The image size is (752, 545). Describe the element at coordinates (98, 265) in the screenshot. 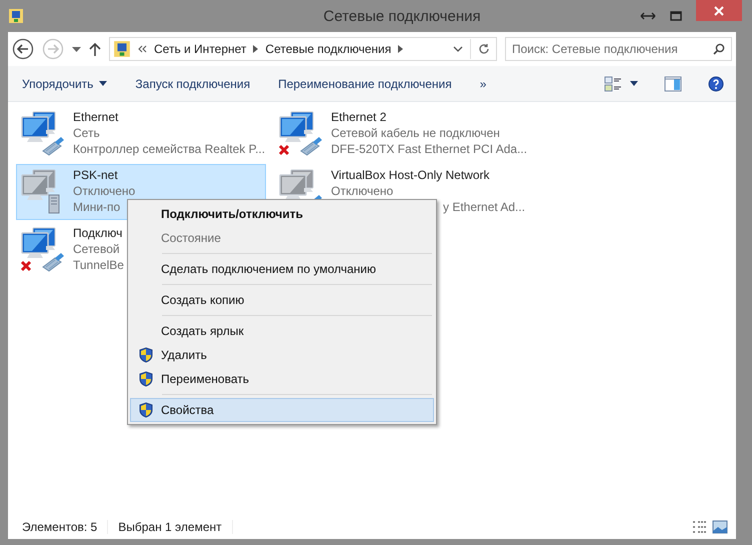

I see `device-name: TunnelBe` at that location.